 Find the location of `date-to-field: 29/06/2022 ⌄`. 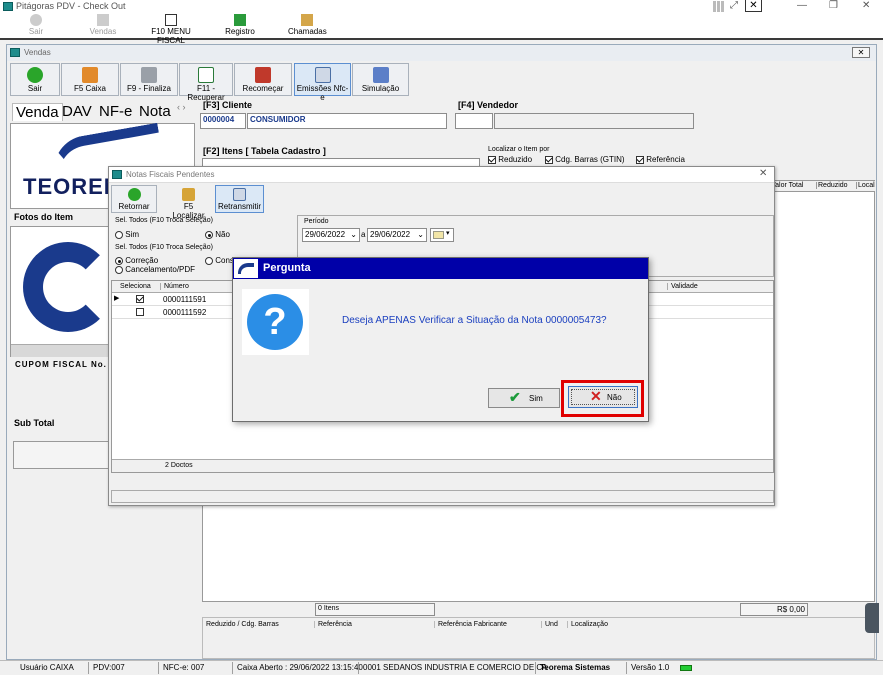

date-to-field: 29/06/2022 ⌄ is located at coordinates (397, 235).